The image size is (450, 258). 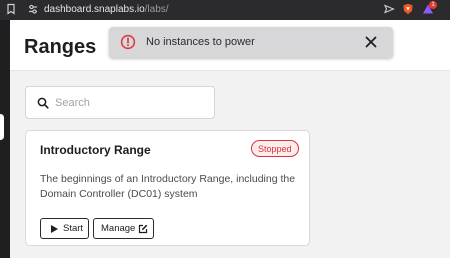 I want to click on manage-button-label: Manage, so click(x=118, y=228).